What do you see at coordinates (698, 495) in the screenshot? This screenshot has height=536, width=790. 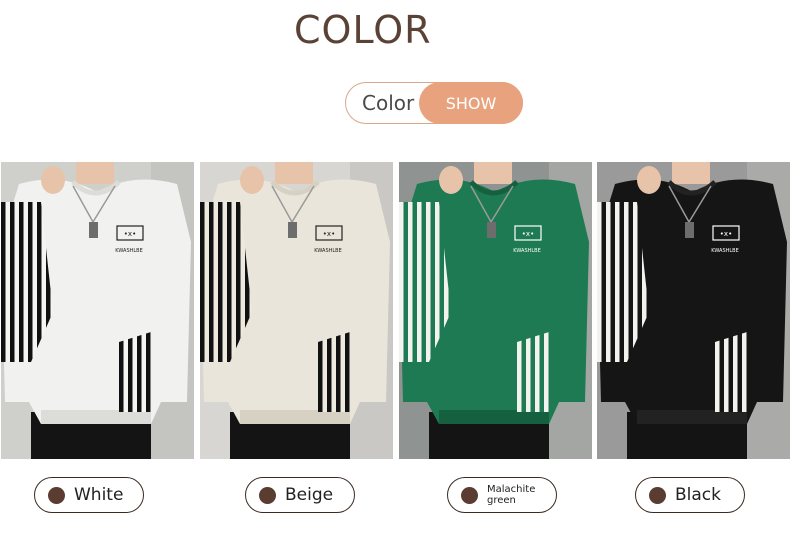 I see `variant-name: Black` at bounding box center [698, 495].